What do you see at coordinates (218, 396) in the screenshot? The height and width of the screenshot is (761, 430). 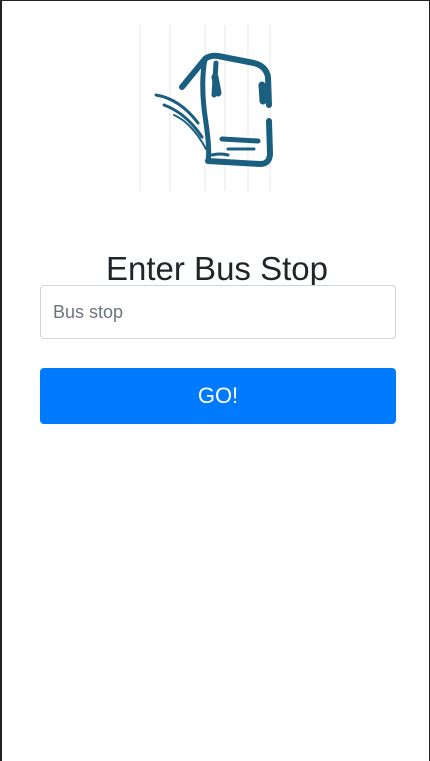 I see `go-button: GO!` at bounding box center [218, 396].